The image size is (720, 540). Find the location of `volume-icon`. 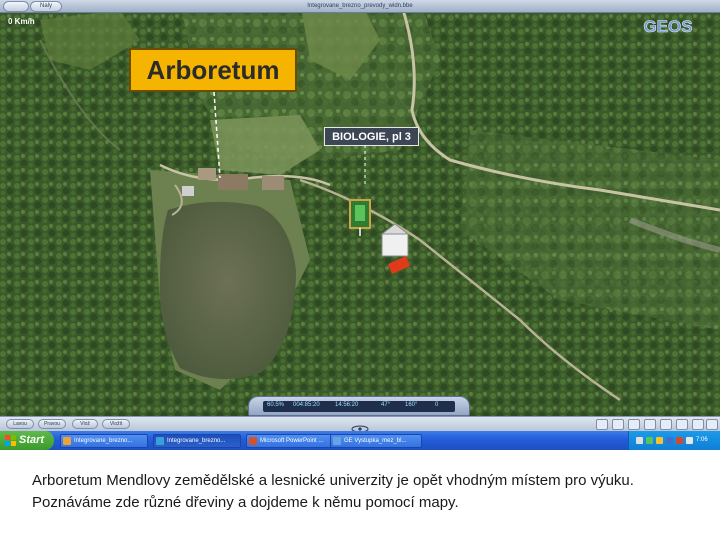

volume-icon is located at coordinates (689, 440).